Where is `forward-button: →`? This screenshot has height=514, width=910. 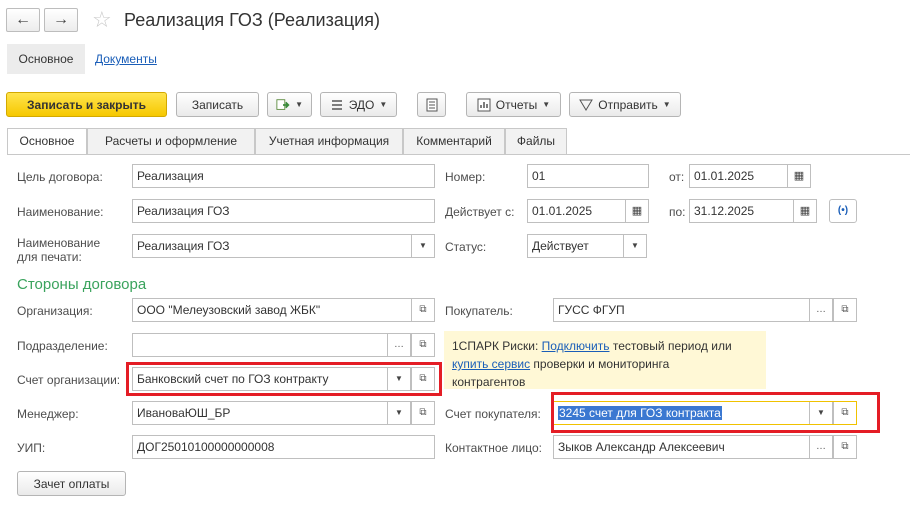
forward-button: → is located at coordinates (61, 20).